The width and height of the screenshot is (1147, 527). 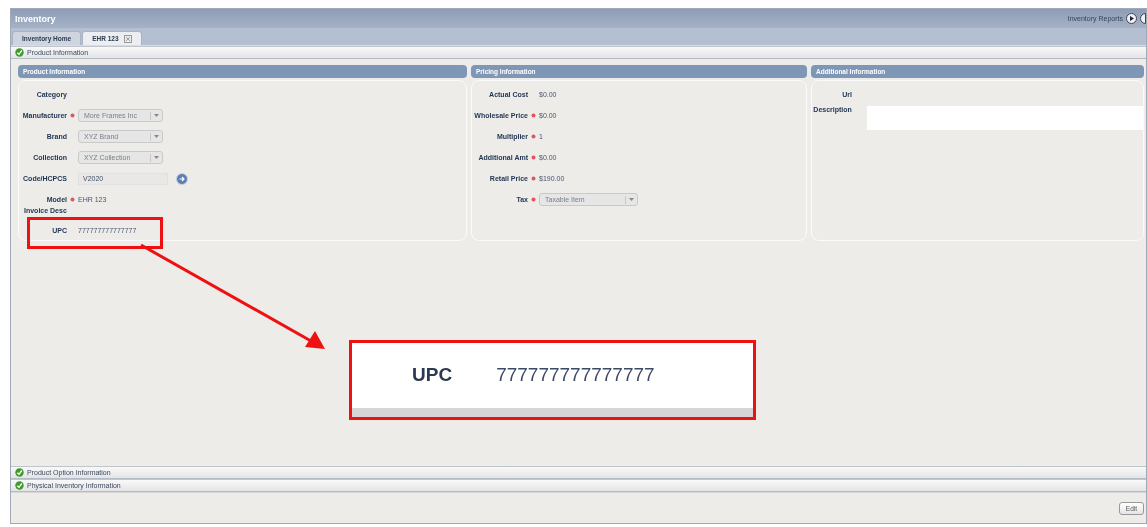 What do you see at coordinates (1131, 18) in the screenshot?
I see `play-icon` at bounding box center [1131, 18].